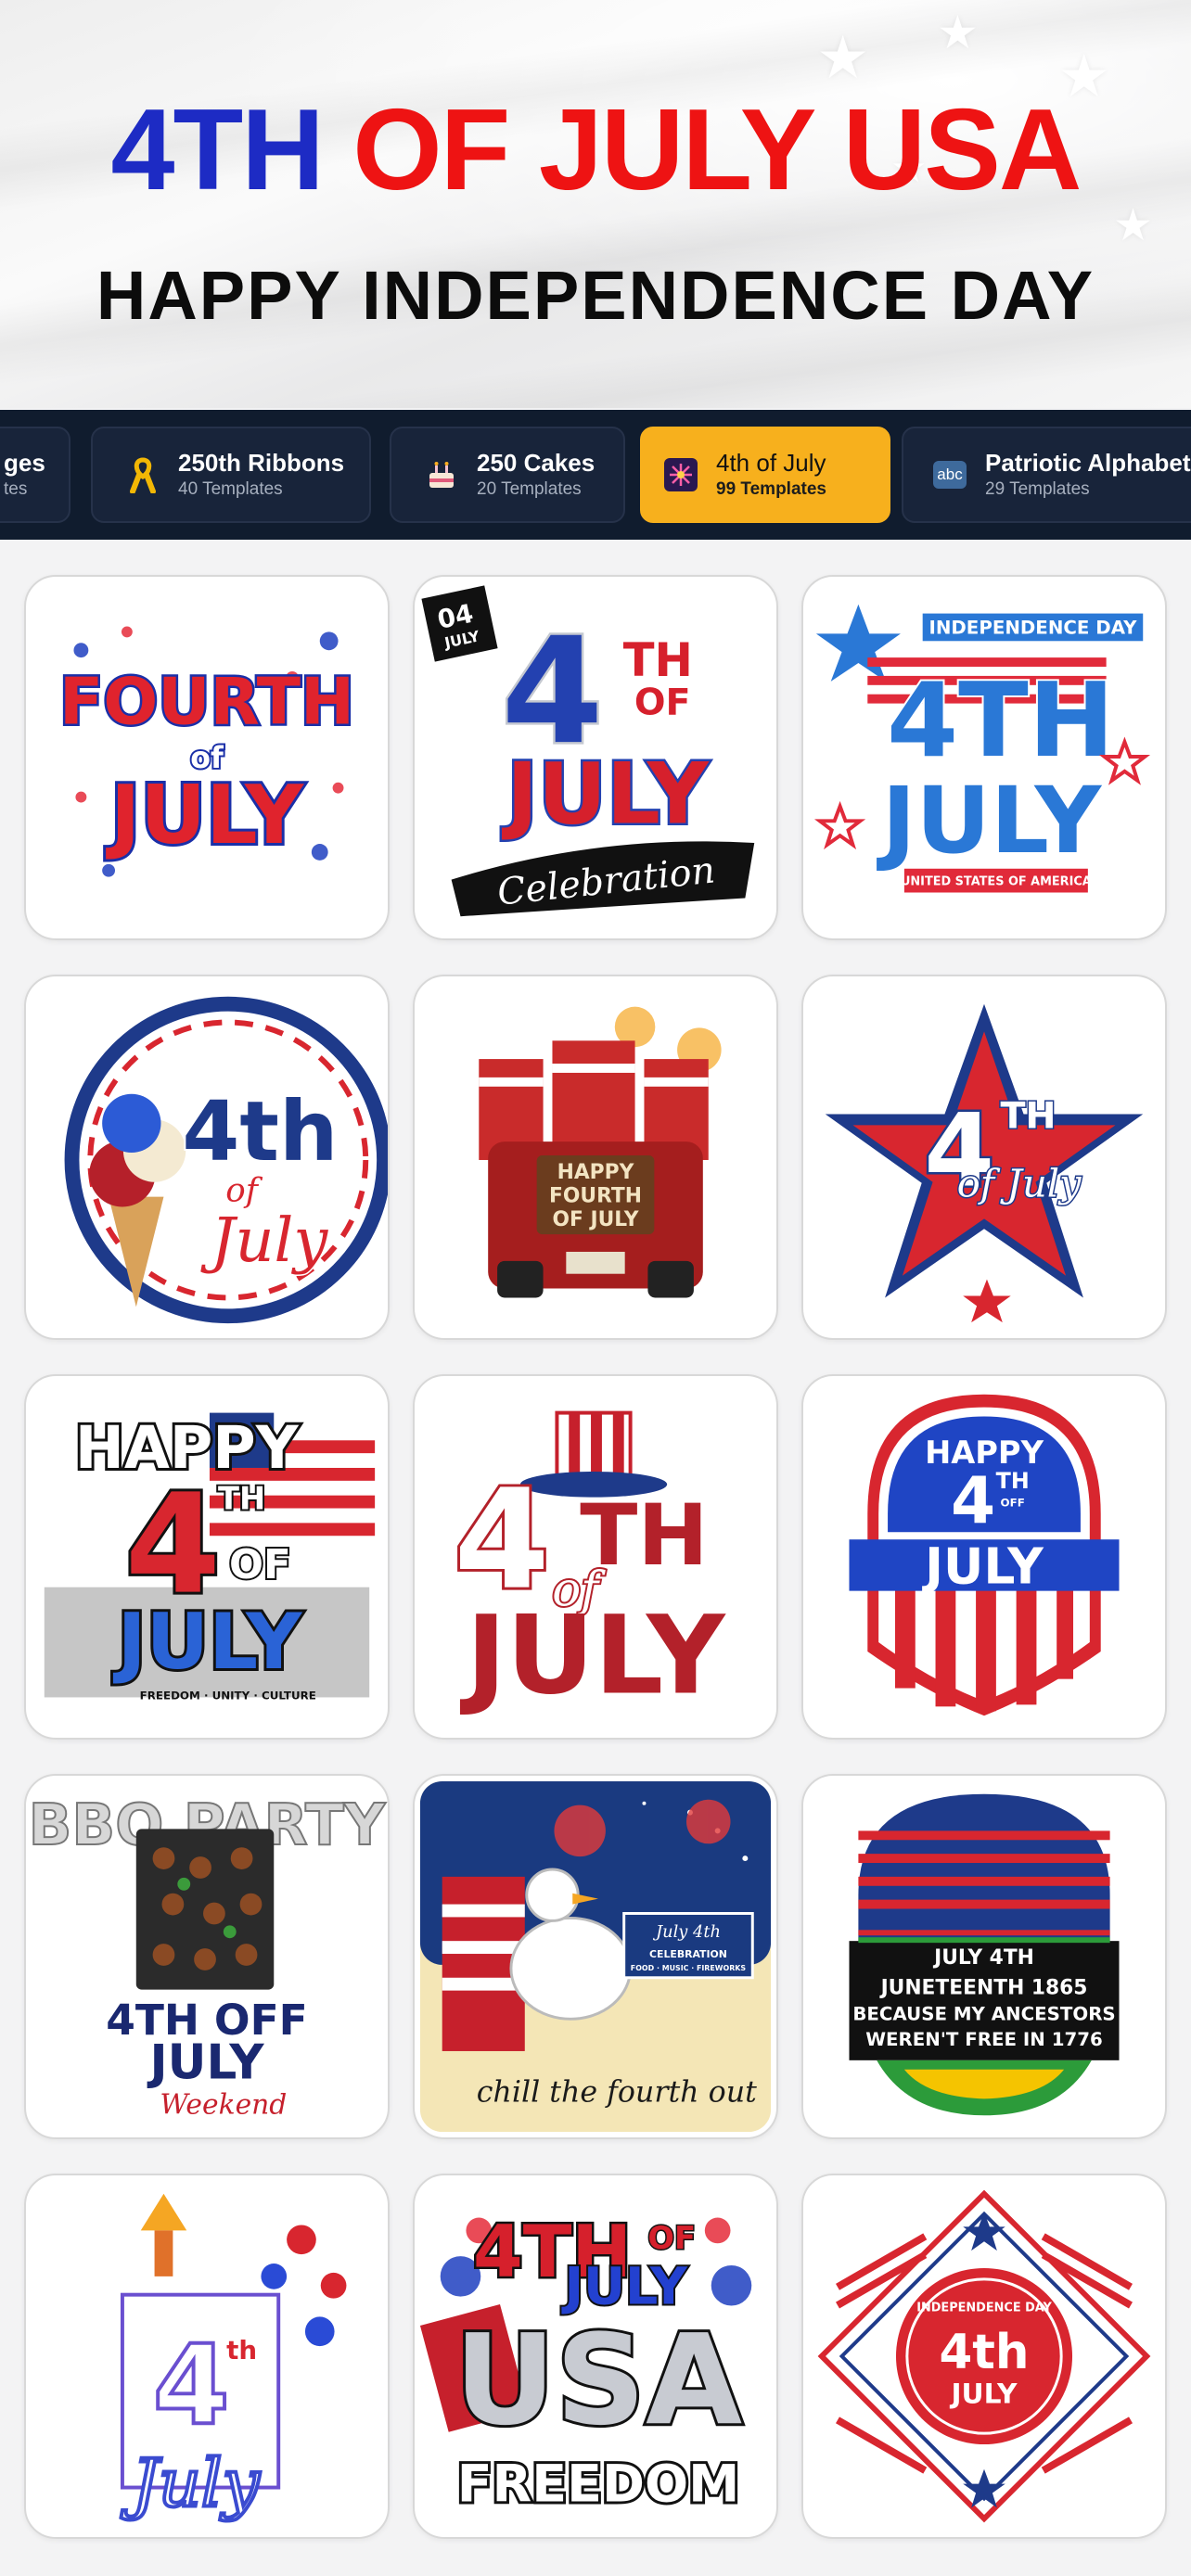  I want to click on template-text: July 4th, so click(687, 1932).